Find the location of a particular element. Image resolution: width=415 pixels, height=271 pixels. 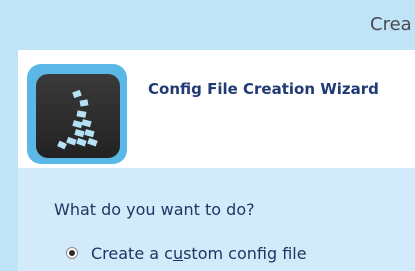

option-label-mnemonic: u is located at coordinates (178, 253).